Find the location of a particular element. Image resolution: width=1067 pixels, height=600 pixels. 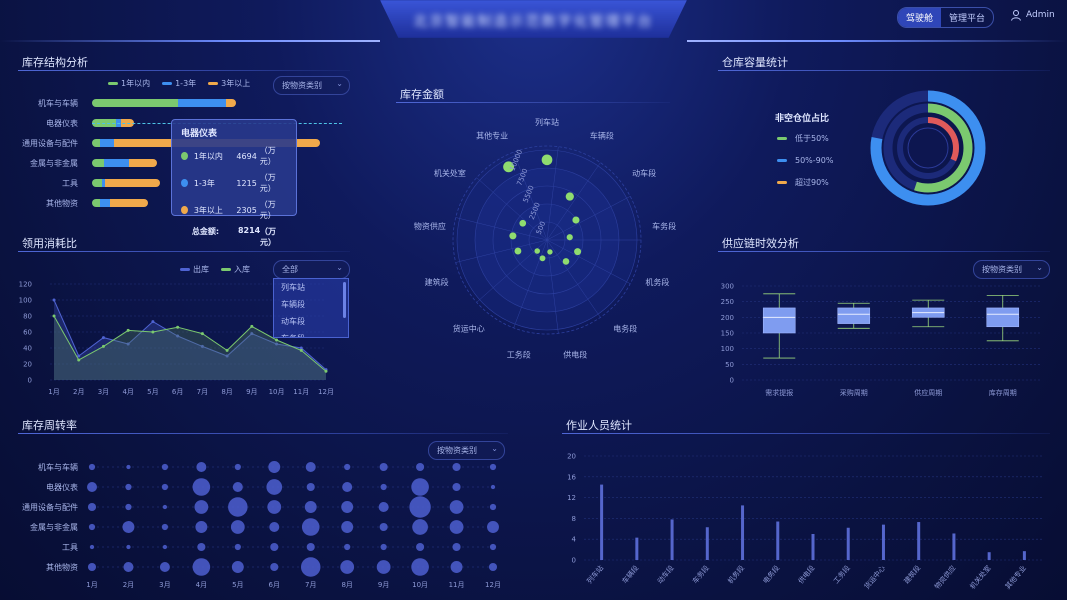

legend-item: 入库 is located at coordinates (235, 269).